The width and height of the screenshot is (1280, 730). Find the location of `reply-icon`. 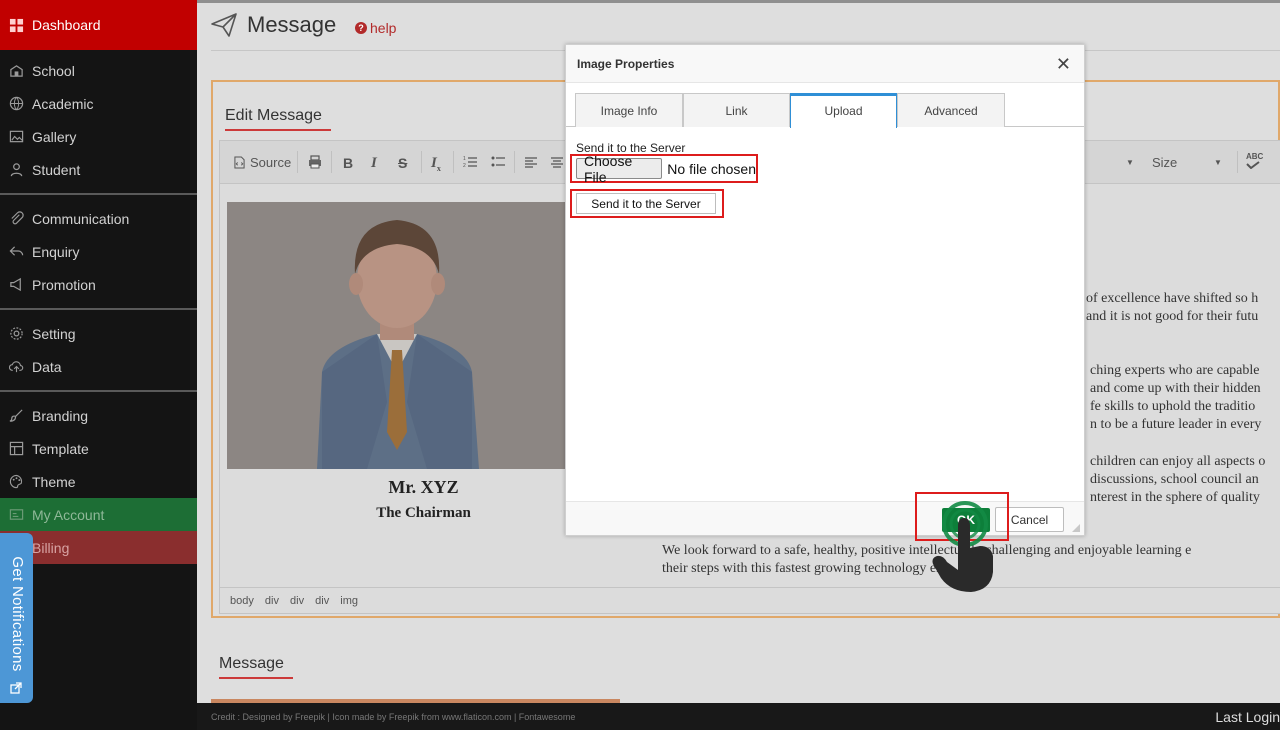

reply-icon is located at coordinates (16, 252).